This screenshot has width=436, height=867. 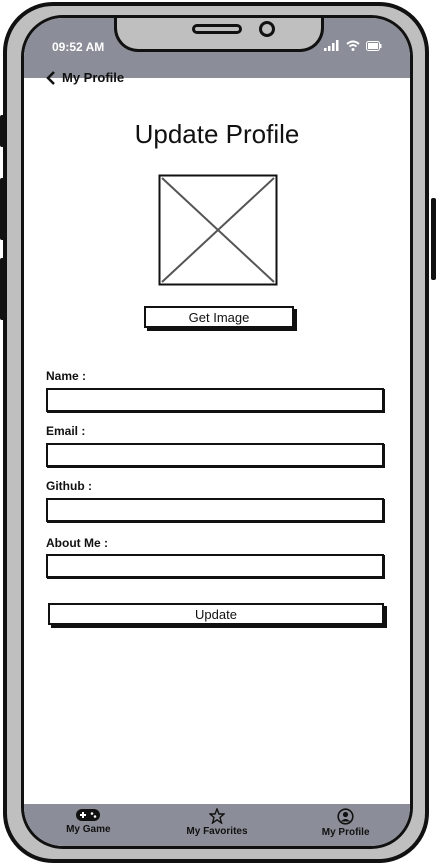 What do you see at coordinates (2, 131) in the screenshot?
I see `side-button-silent` at bounding box center [2, 131].